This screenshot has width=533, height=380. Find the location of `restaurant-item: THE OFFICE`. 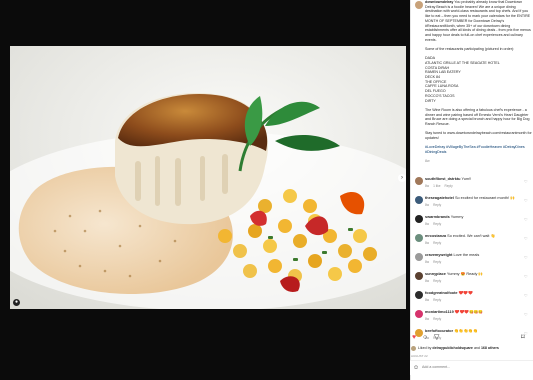

restaurant-item: THE OFFICE is located at coordinates (436, 81).